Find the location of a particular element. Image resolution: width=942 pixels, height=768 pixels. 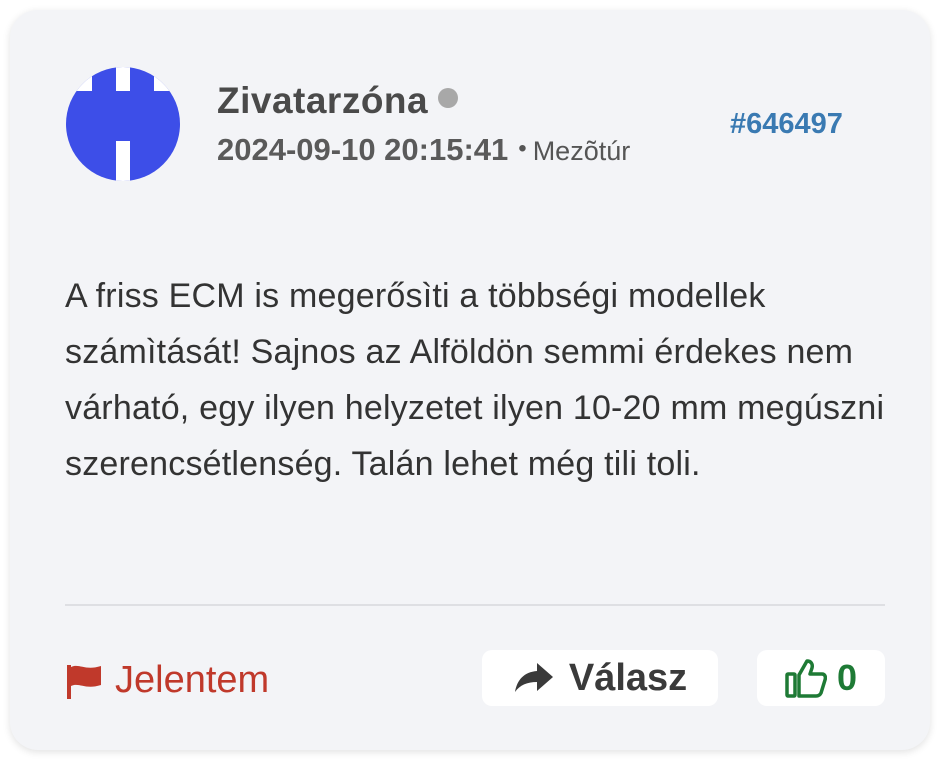

flag-icon is located at coordinates (84, 680).